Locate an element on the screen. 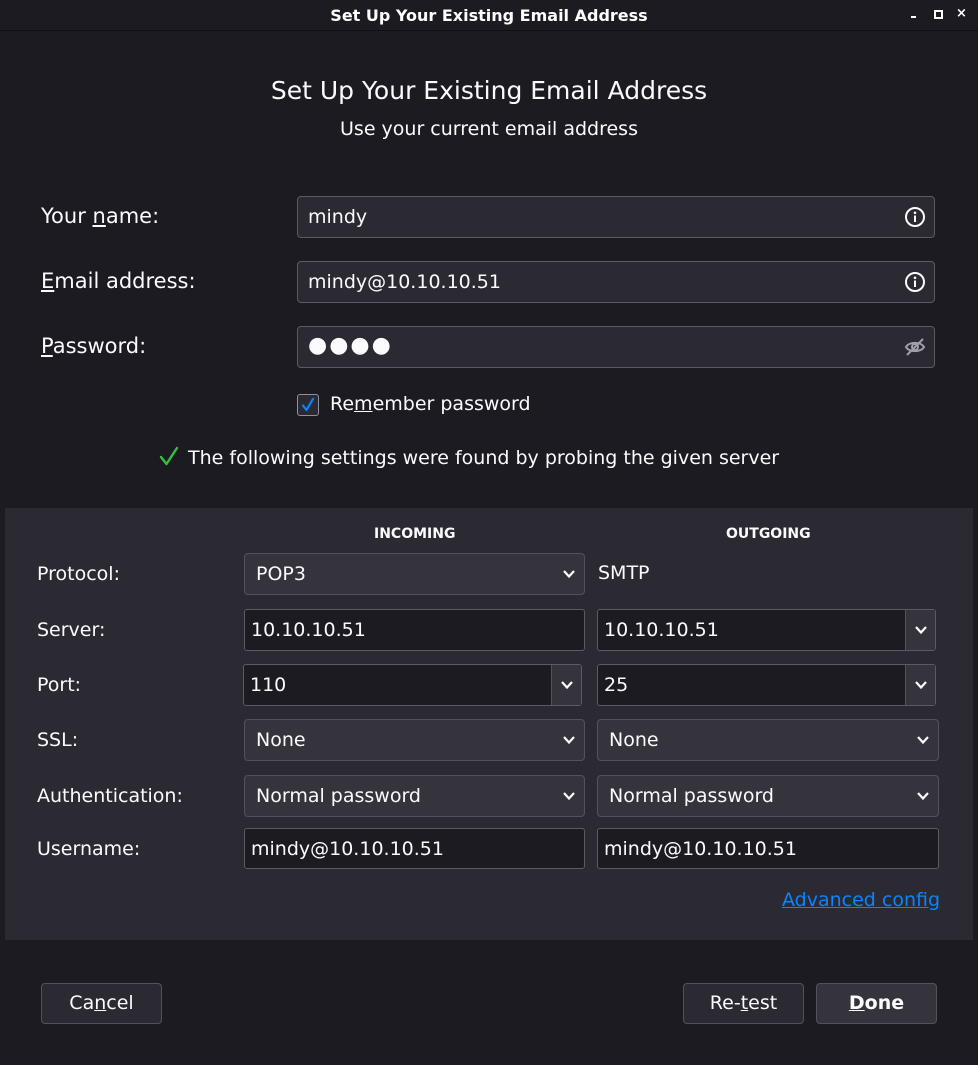 Image resolution: width=978 pixels, height=1065 pixels. email-value: mindy@10.10.10.51 is located at coordinates (404, 282).